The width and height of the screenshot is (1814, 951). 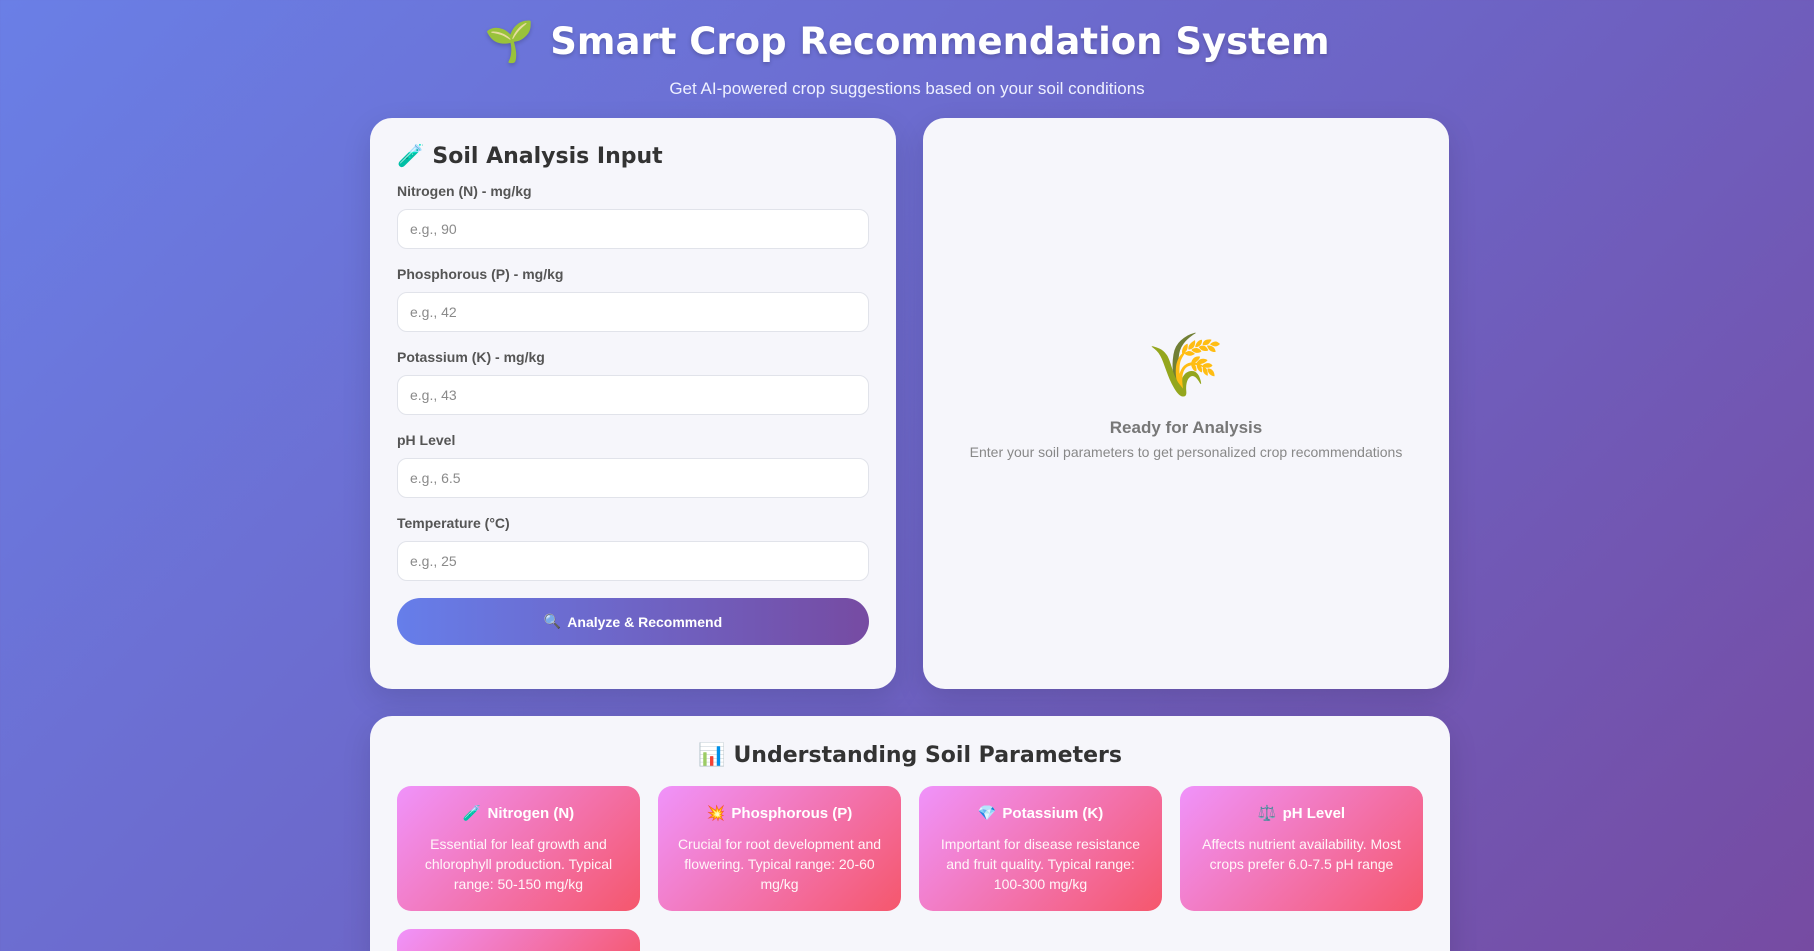 I want to click on gem-icon: 💎, so click(x=987, y=813).